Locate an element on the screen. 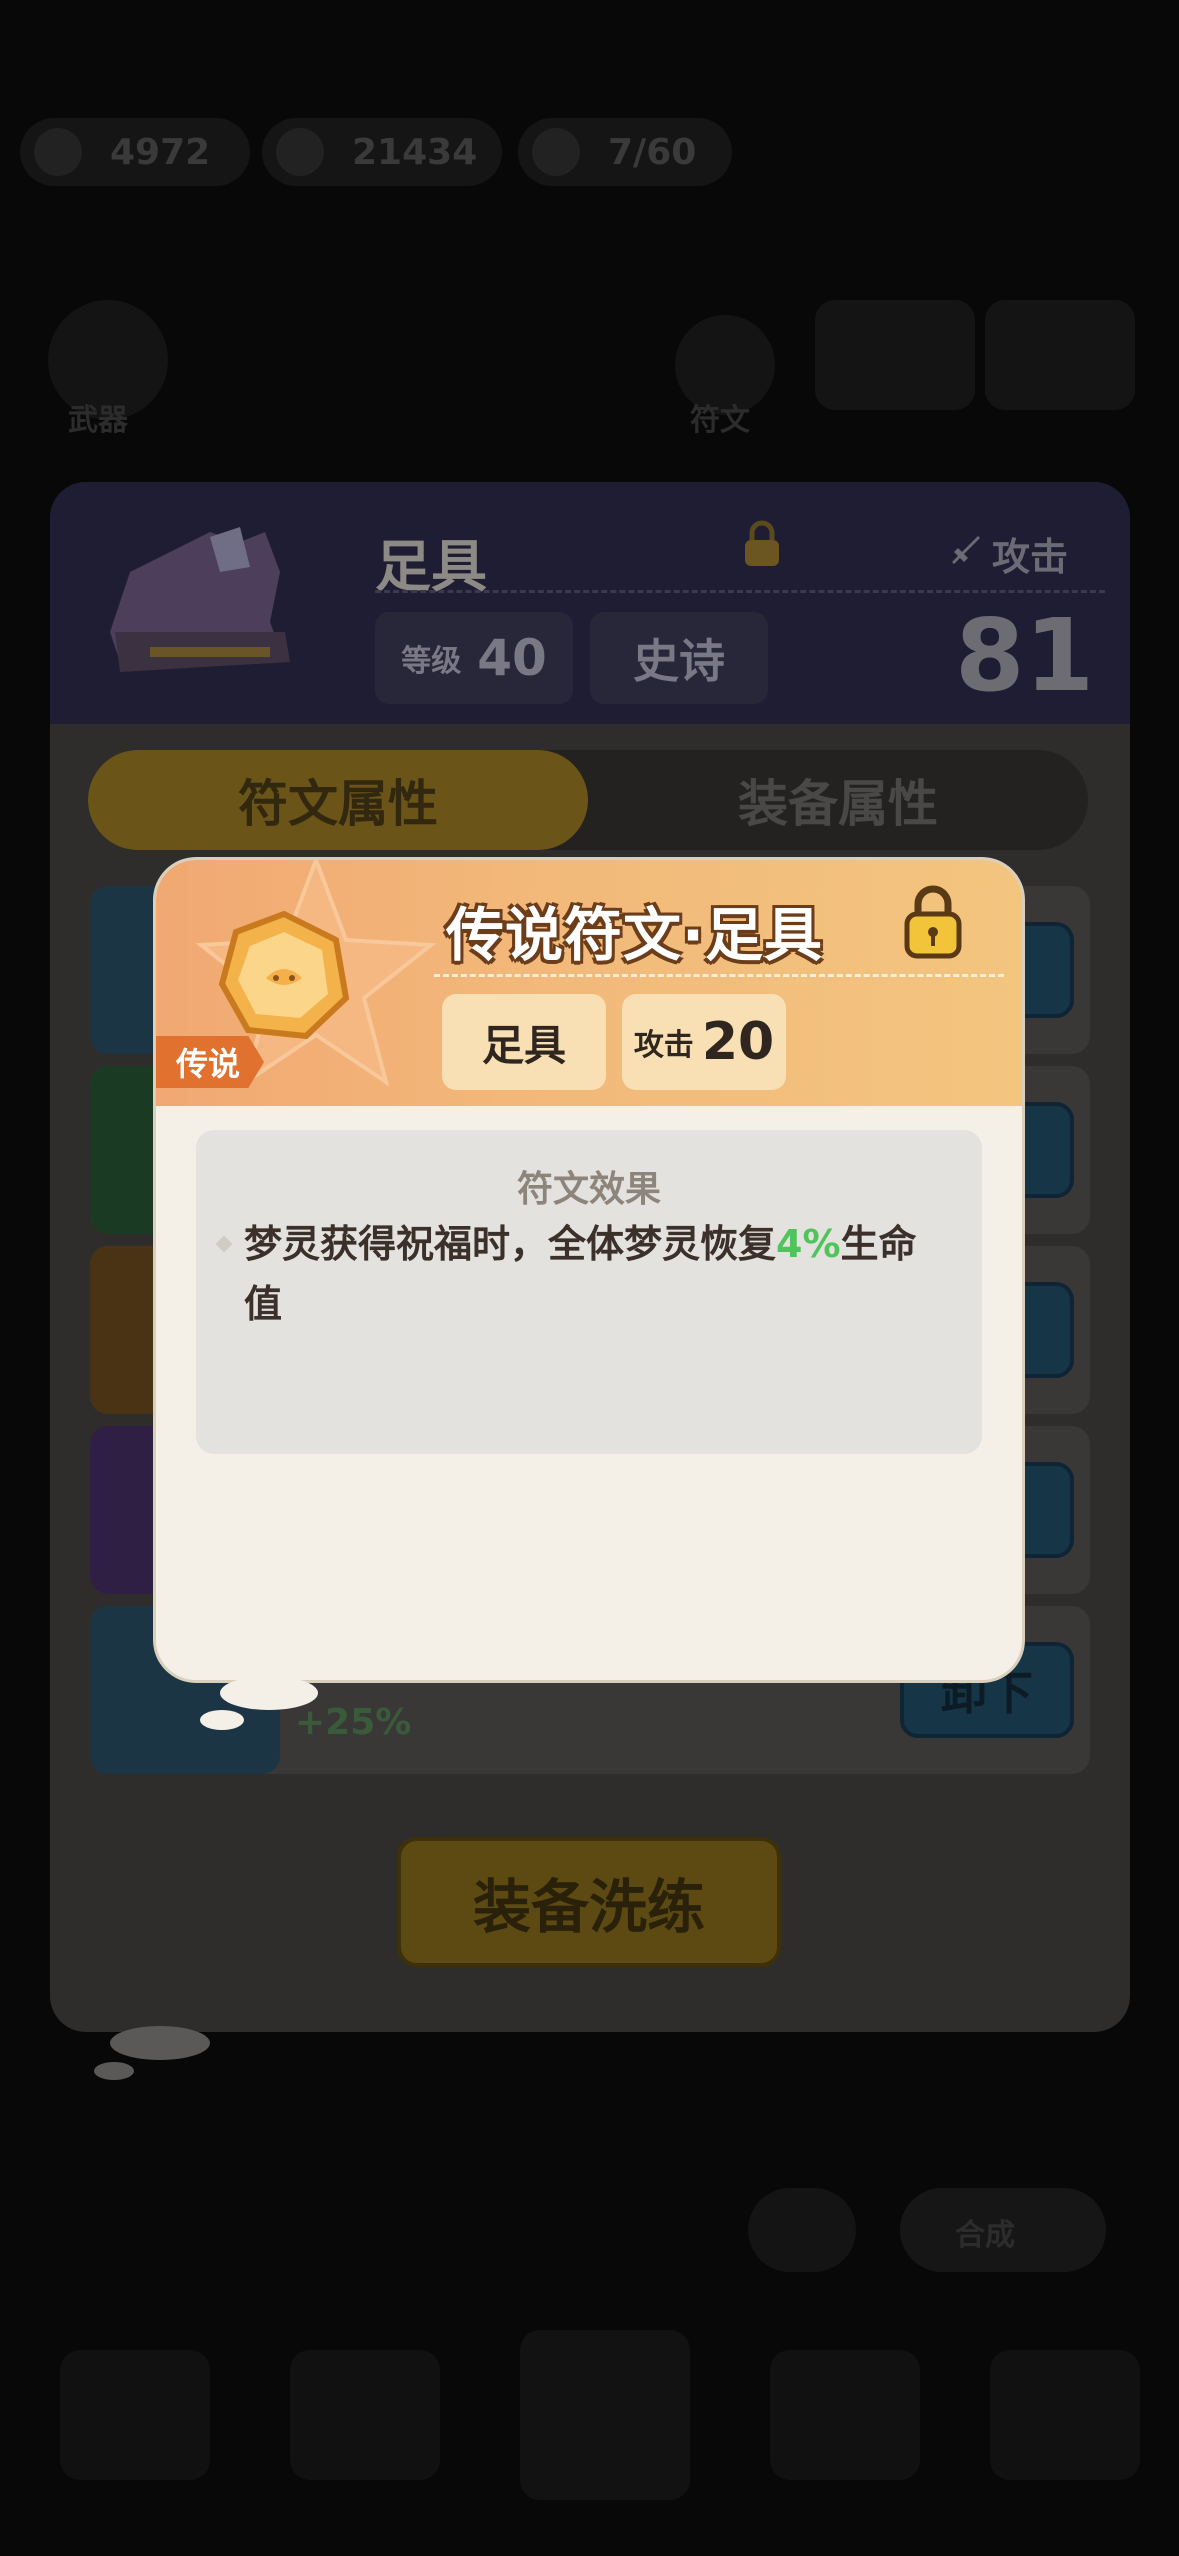 The image size is (1179, 2556). boot-icon is located at coordinates (200, 599).